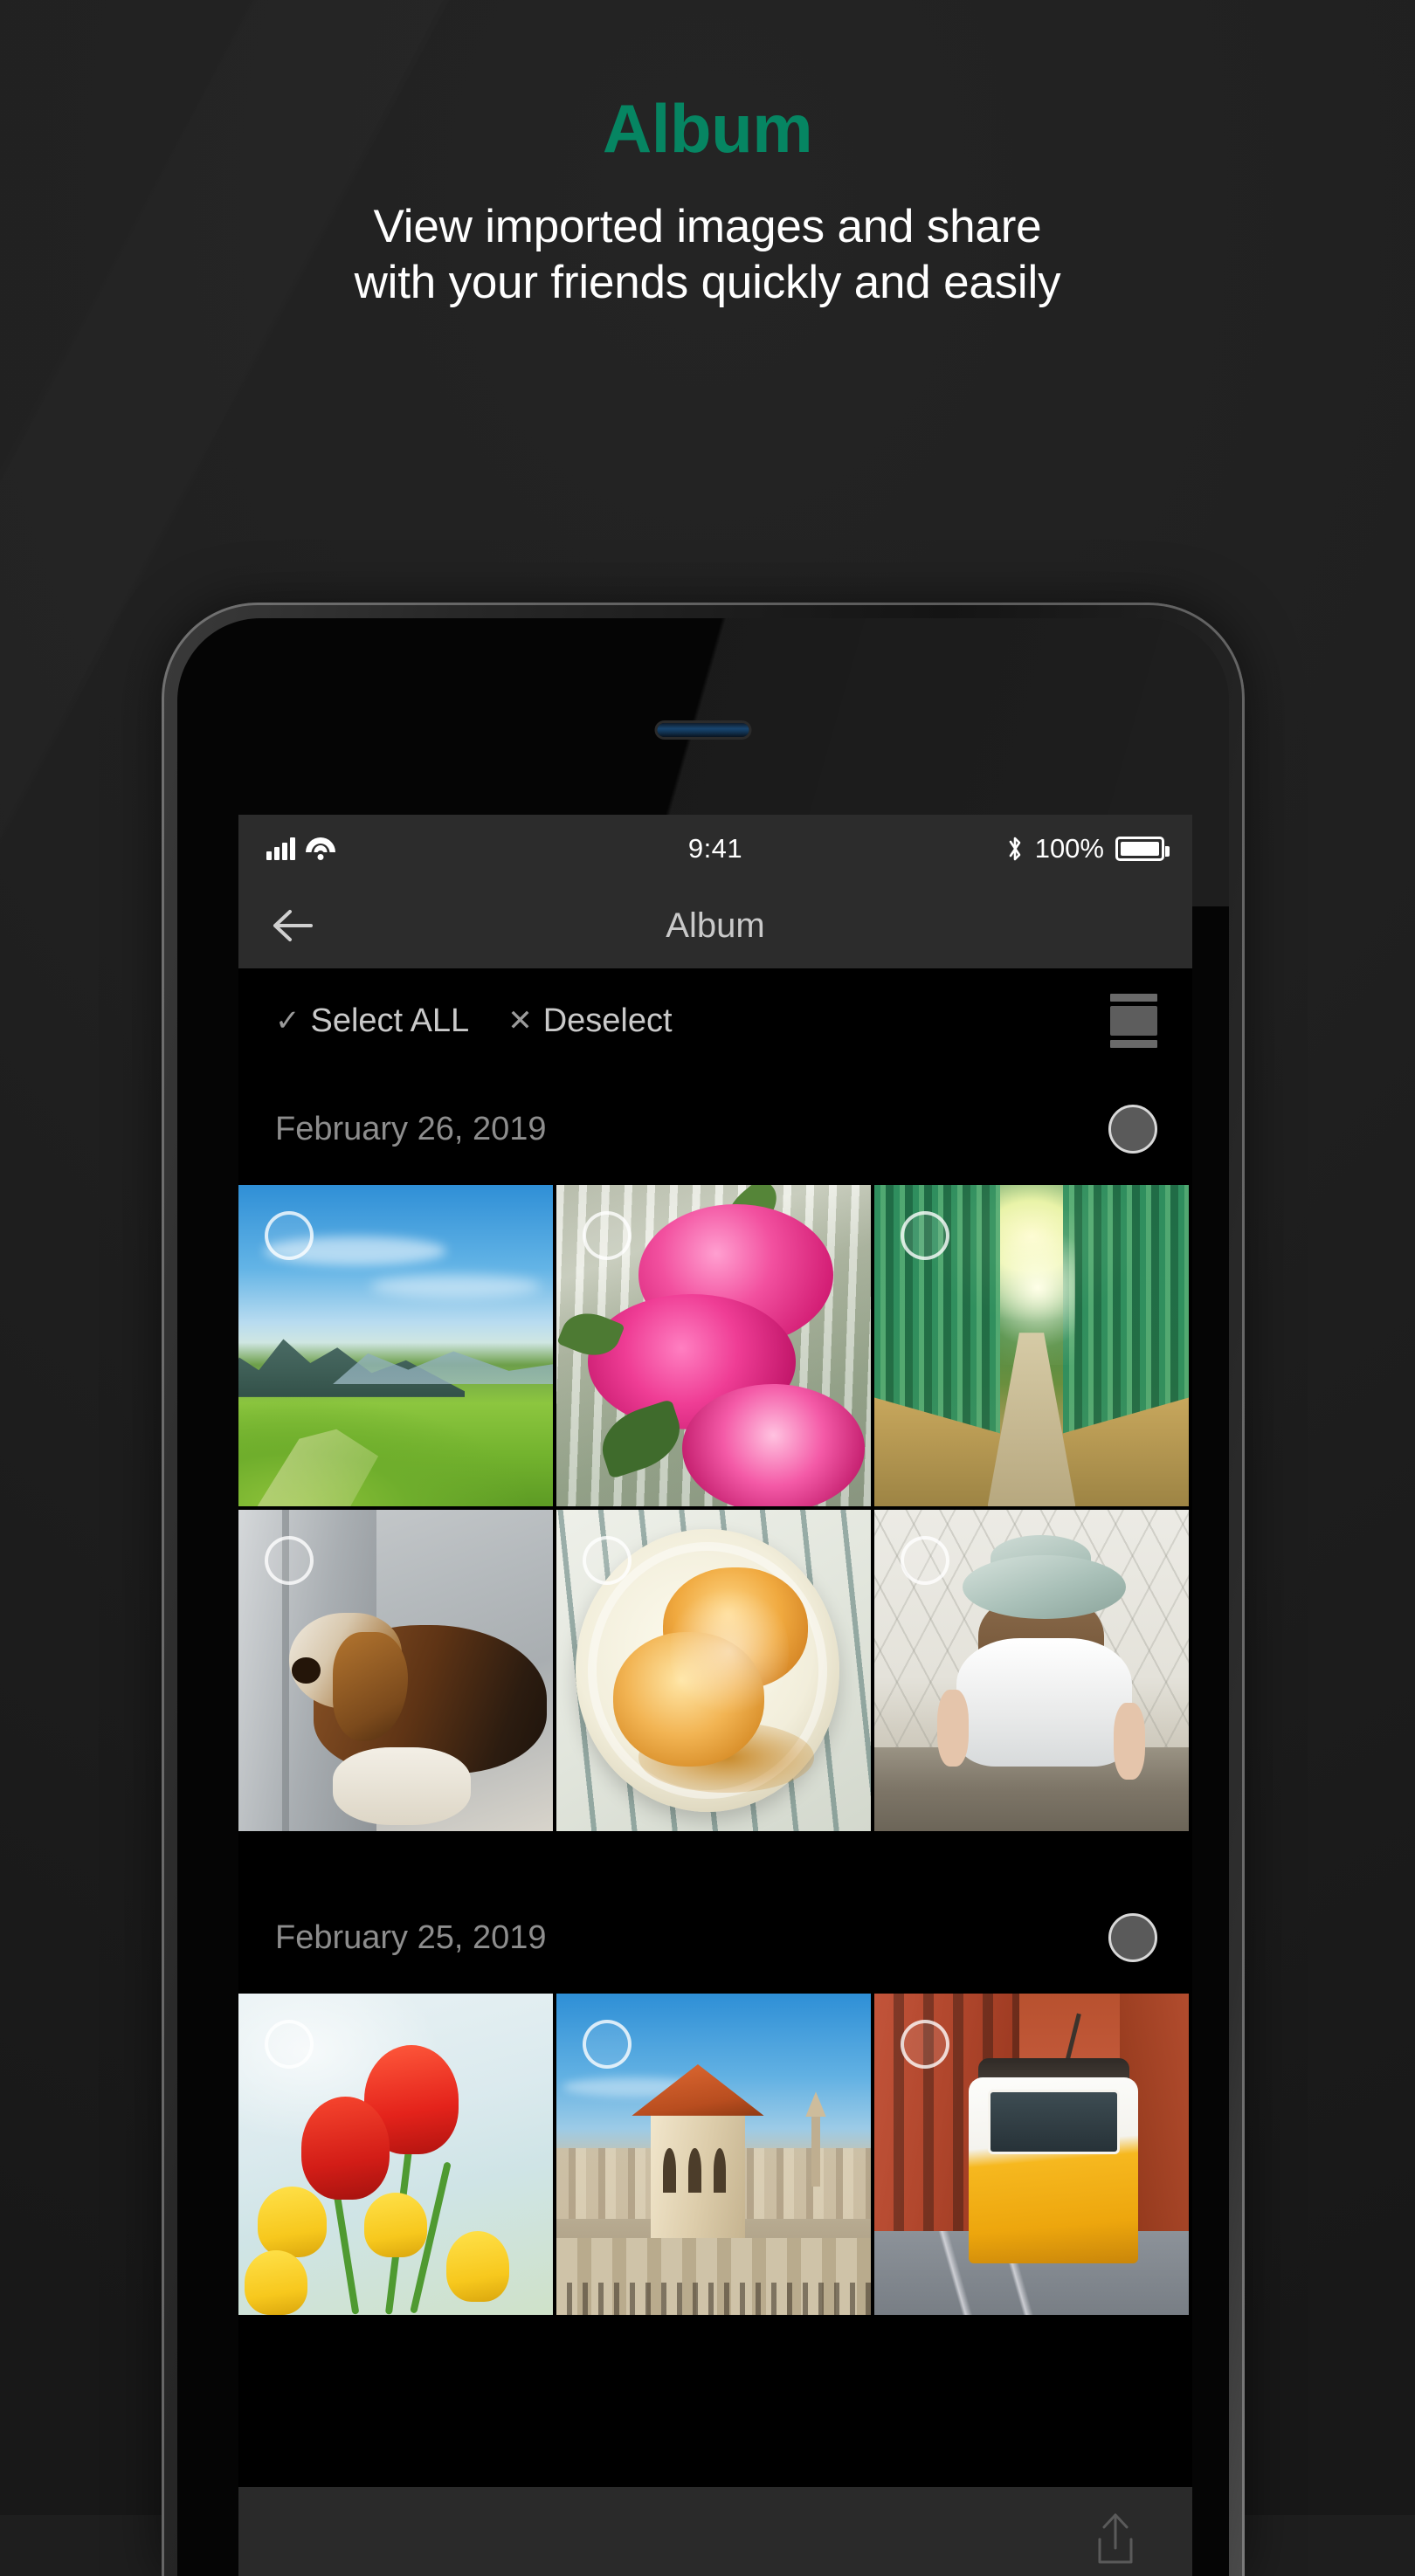  I want to click on promo-title: Album, so click(707, 128).